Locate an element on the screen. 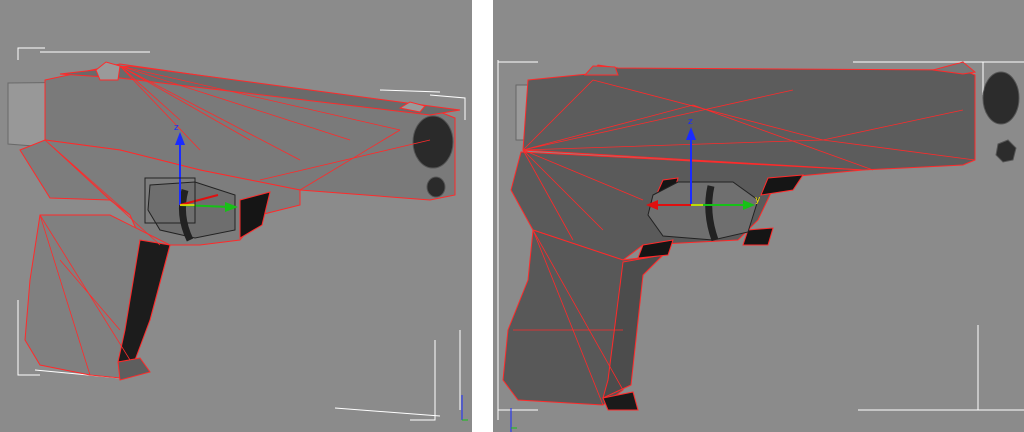 The height and width of the screenshot is (432, 1024). viewport-separator is located at coordinates (482, 216).